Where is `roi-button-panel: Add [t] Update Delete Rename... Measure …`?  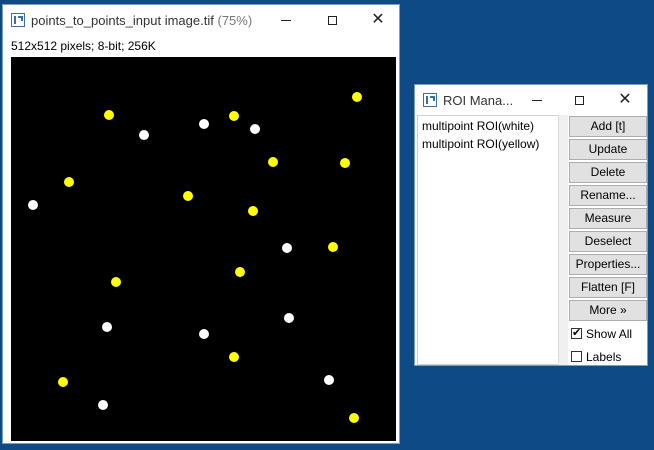
roi-button-panel: Add [t] Update Delete Rename... Measure … is located at coordinates (608, 241).